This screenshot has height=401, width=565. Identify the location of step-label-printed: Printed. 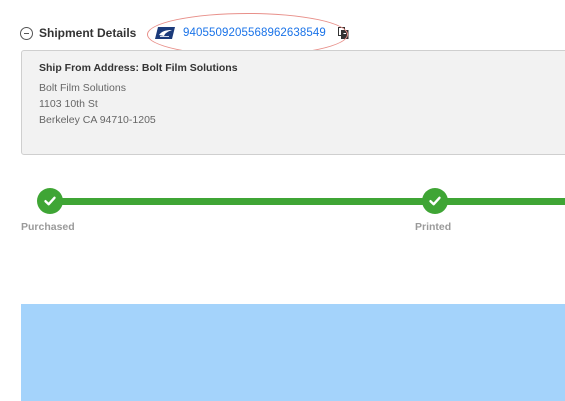
(433, 227).